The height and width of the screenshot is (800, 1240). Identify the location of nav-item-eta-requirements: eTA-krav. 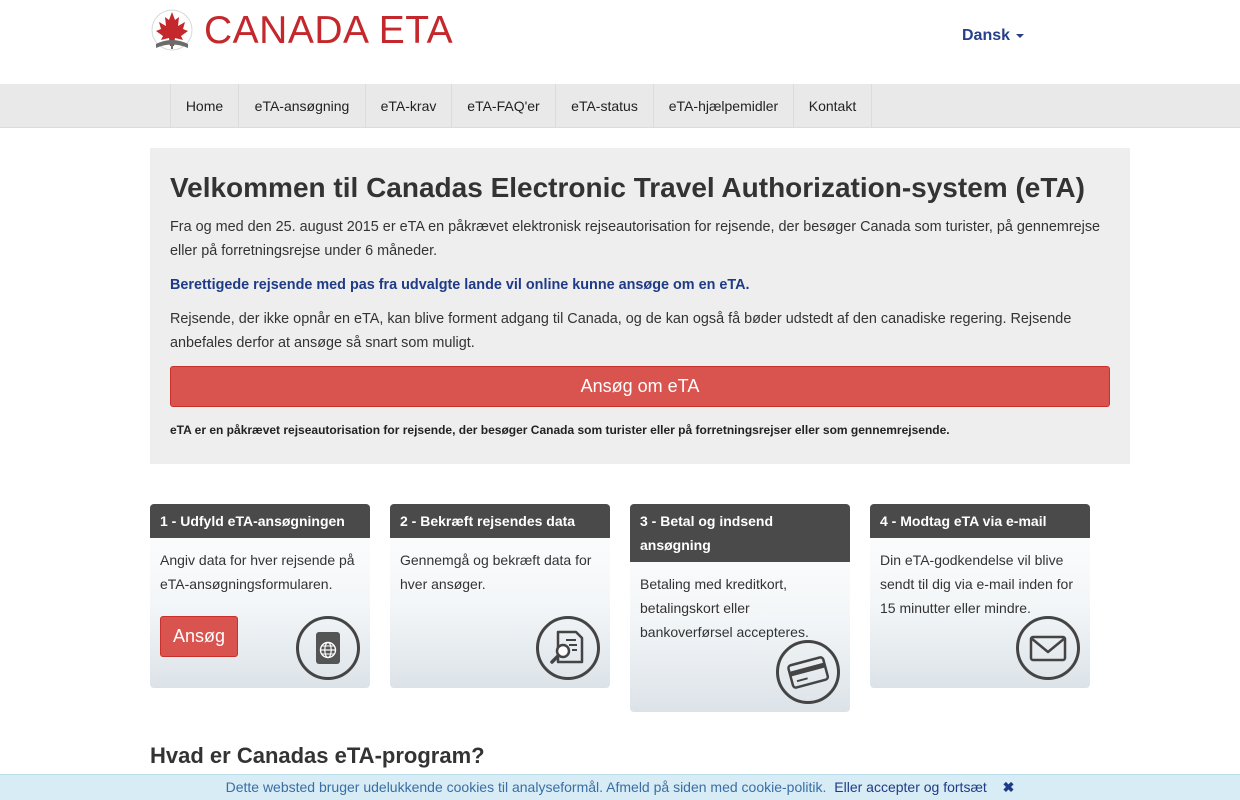
(409, 106).